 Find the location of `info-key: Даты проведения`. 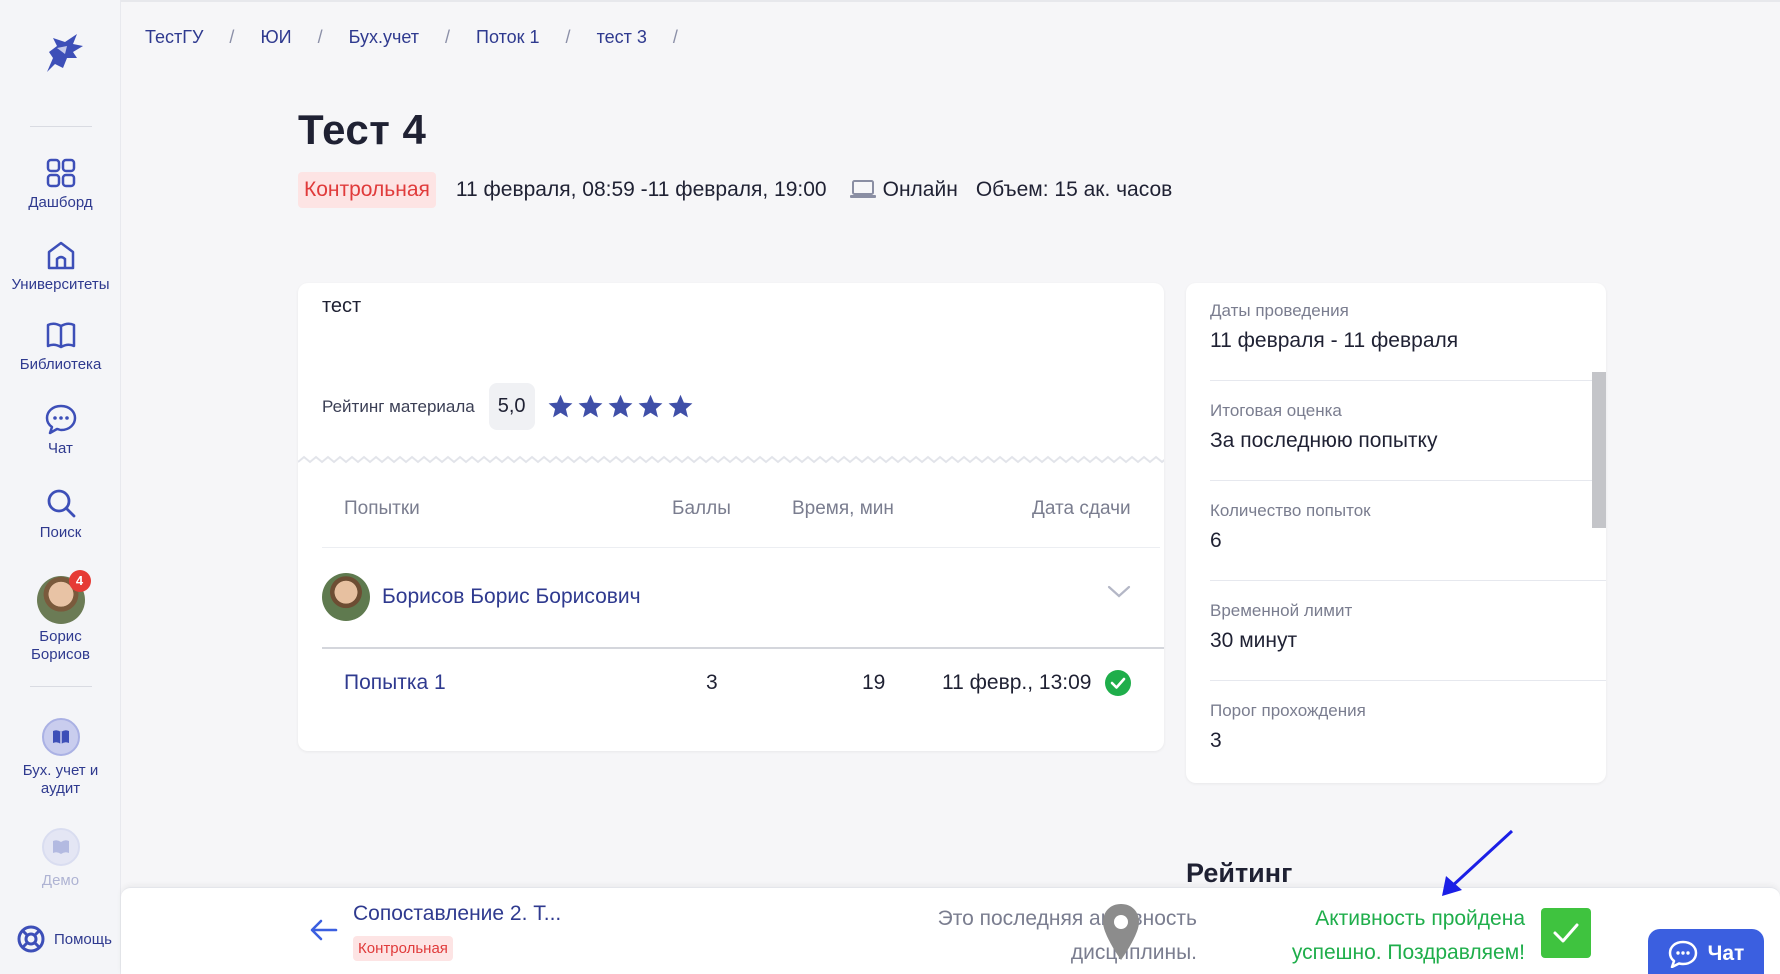

info-key: Даты проведения is located at coordinates (1279, 310).